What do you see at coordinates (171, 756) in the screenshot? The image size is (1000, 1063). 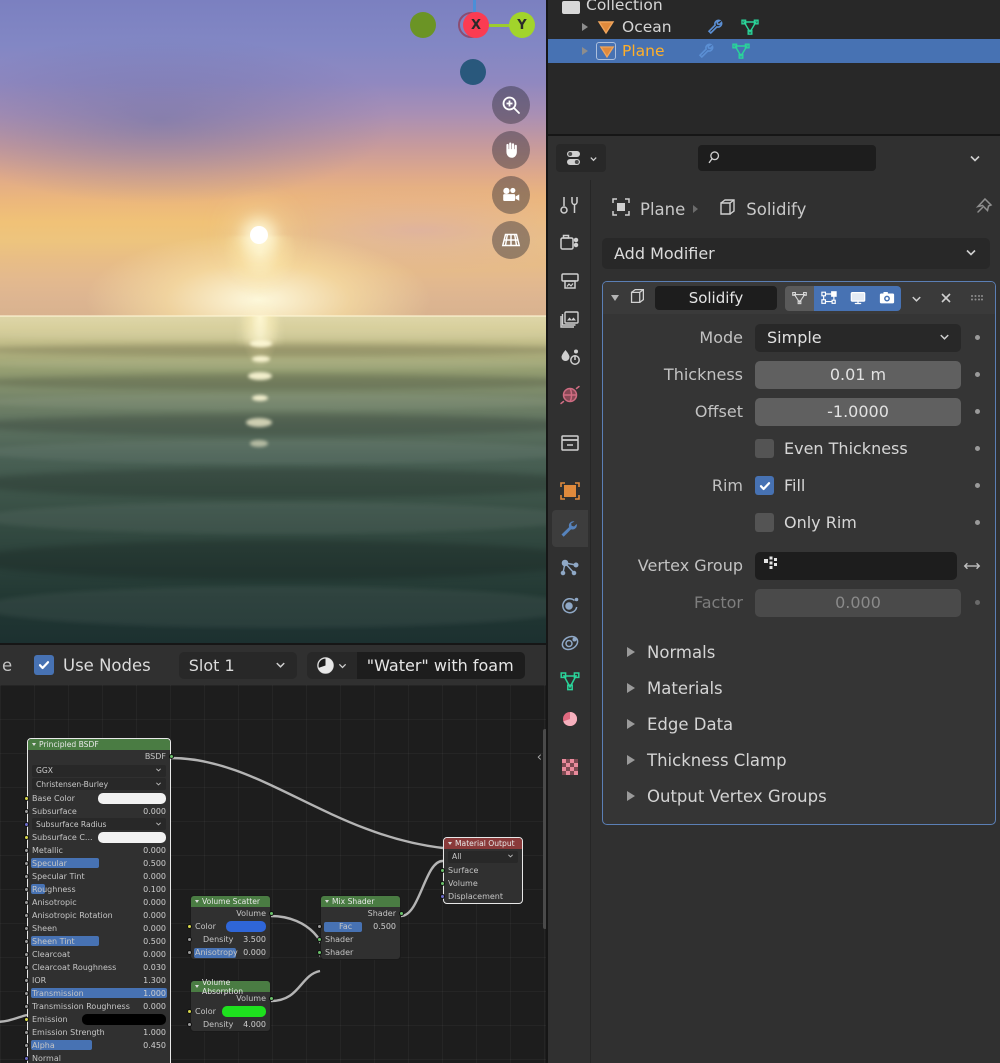 I see `socket-bsdf` at bounding box center [171, 756].